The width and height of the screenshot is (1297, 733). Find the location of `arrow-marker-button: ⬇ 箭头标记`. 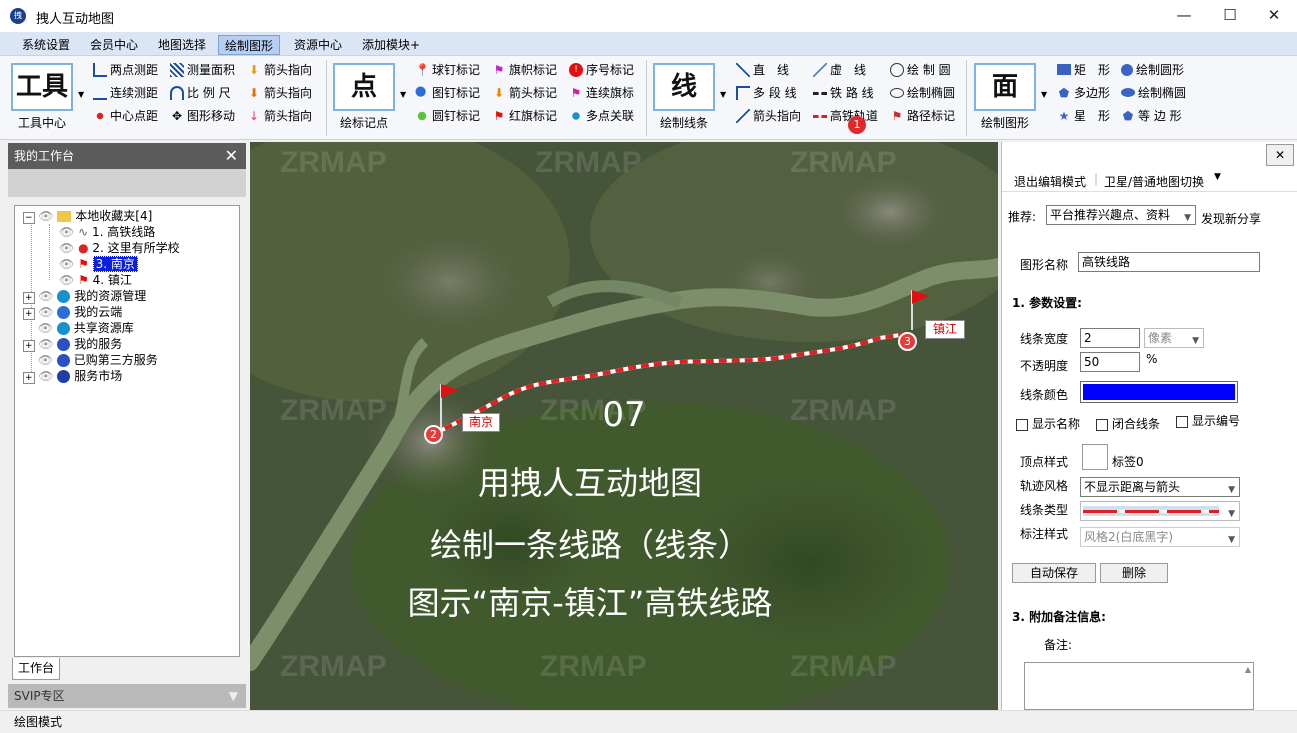

arrow-marker-button: ⬇ 箭头标记 is located at coordinates (524, 93).